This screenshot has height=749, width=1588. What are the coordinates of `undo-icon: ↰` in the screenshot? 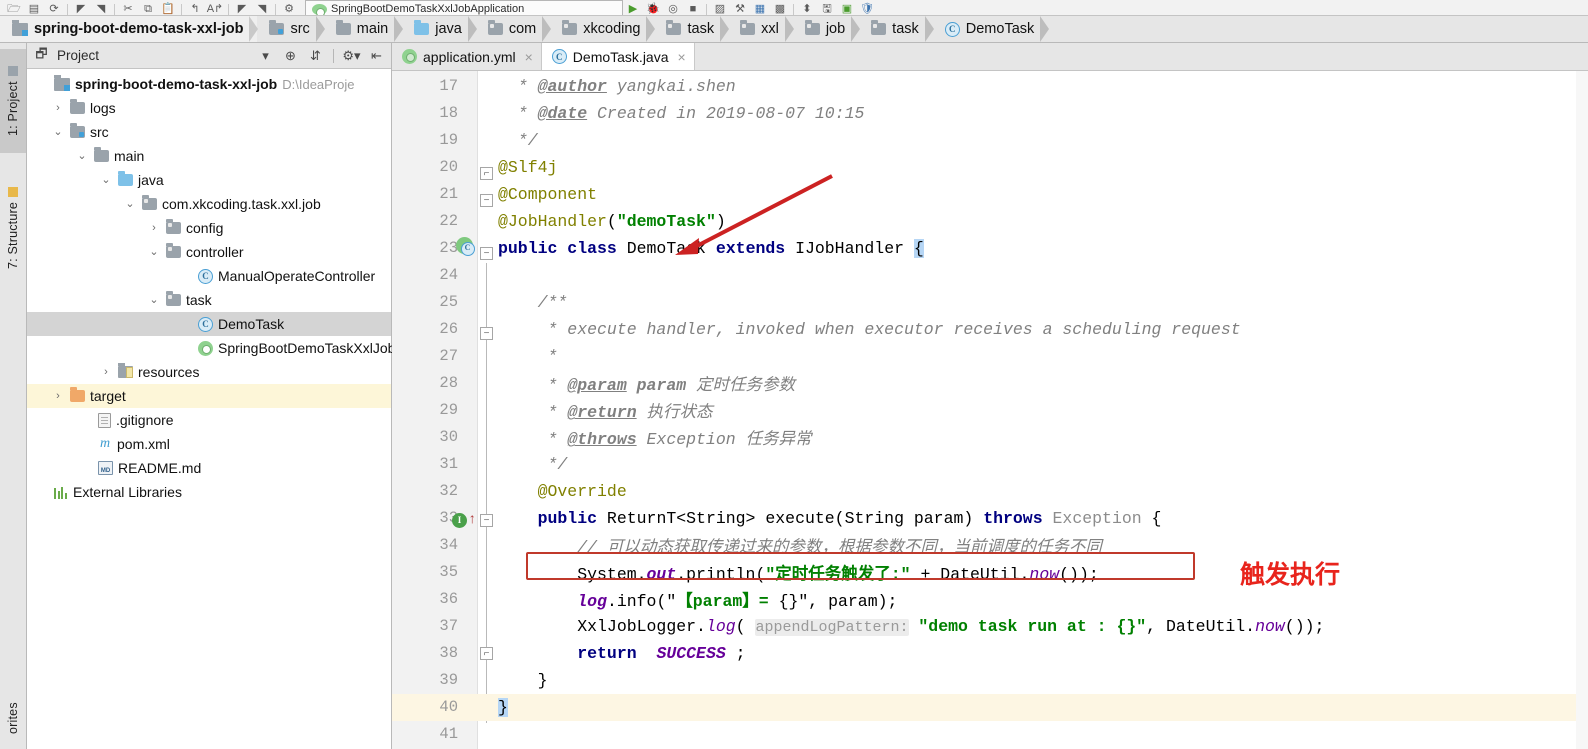 It's located at (195, 7).